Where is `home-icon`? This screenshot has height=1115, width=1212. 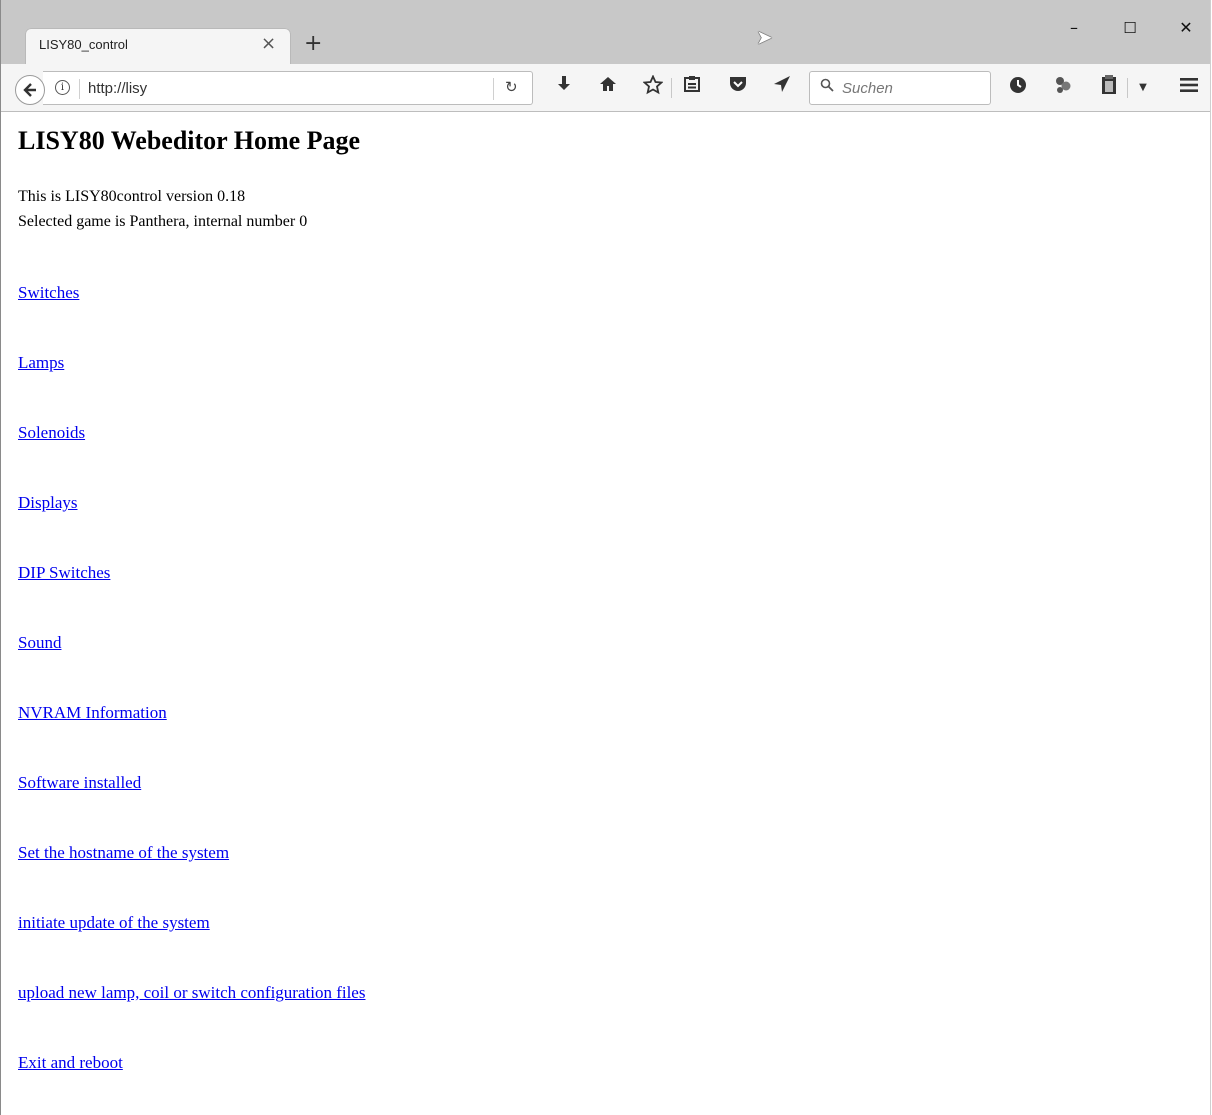
home-icon is located at coordinates (608, 88).